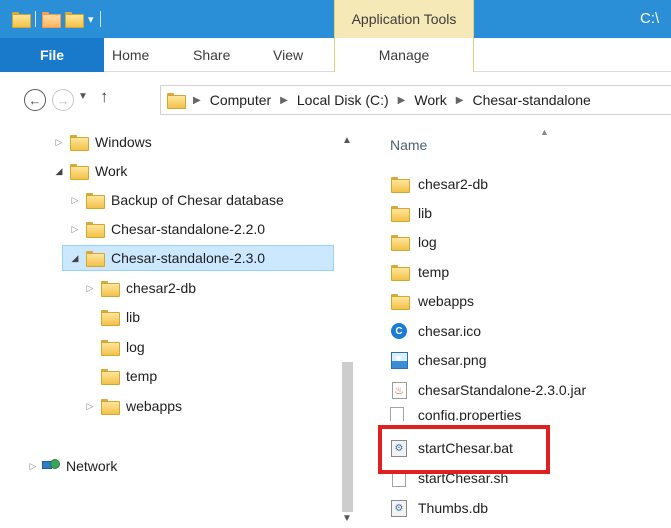  I want to click on new-folder-icon, so click(74, 20).